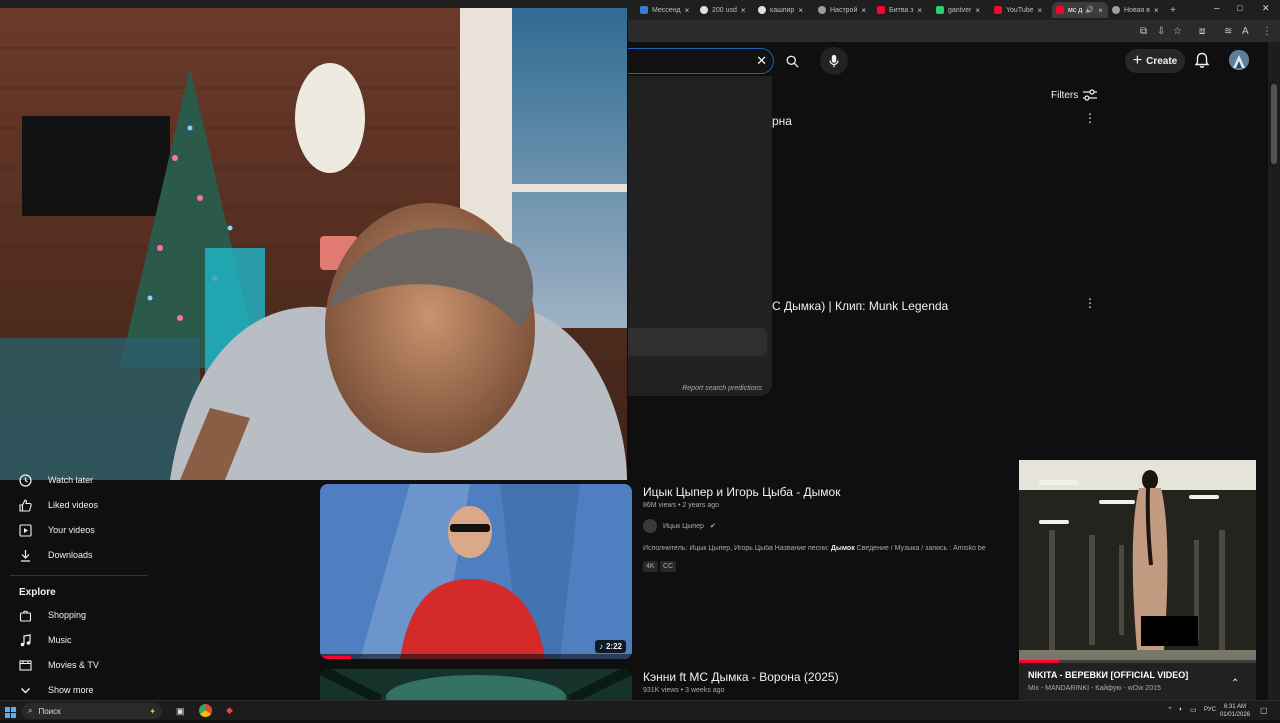 The image size is (1280, 723). What do you see at coordinates (722, 388) in the screenshot?
I see `report-search-predictions-link: Report search predictions` at bounding box center [722, 388].